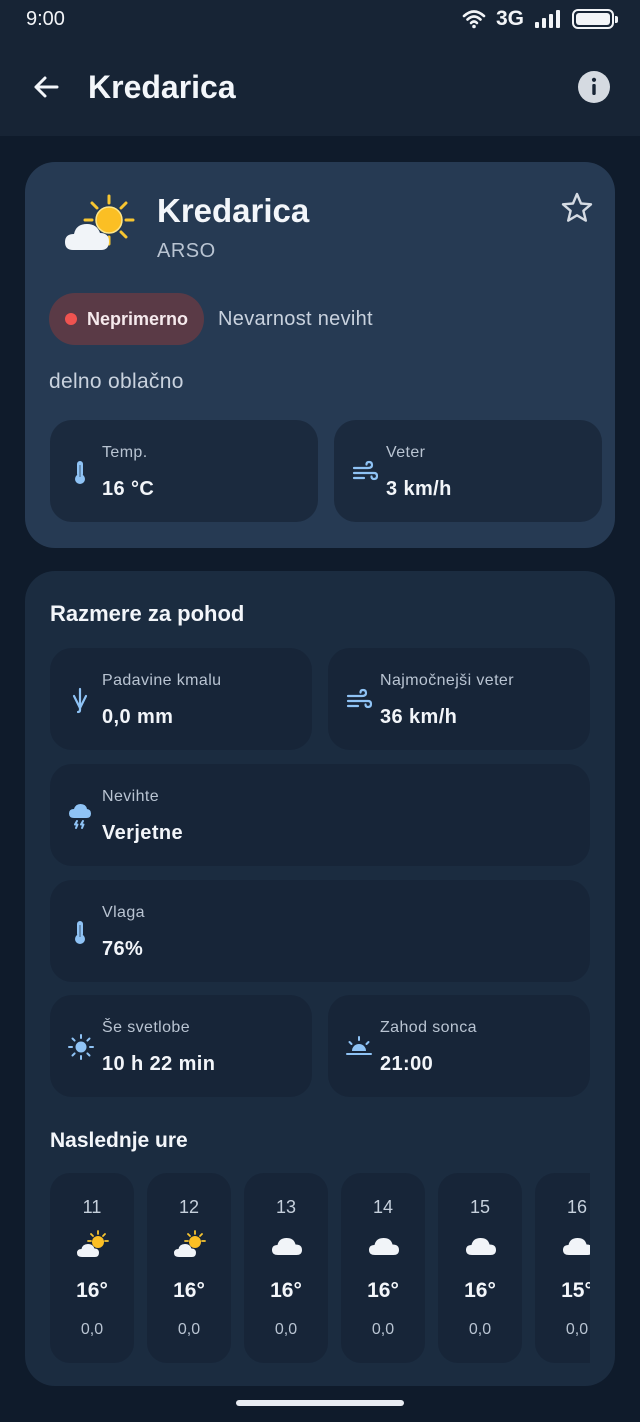 This screenshot has width=640, height=1422. What do you see at coordinates (419, 717) in the screenshot?
I see `gust-value: 36 km/h` at bounding box center [419, 717].